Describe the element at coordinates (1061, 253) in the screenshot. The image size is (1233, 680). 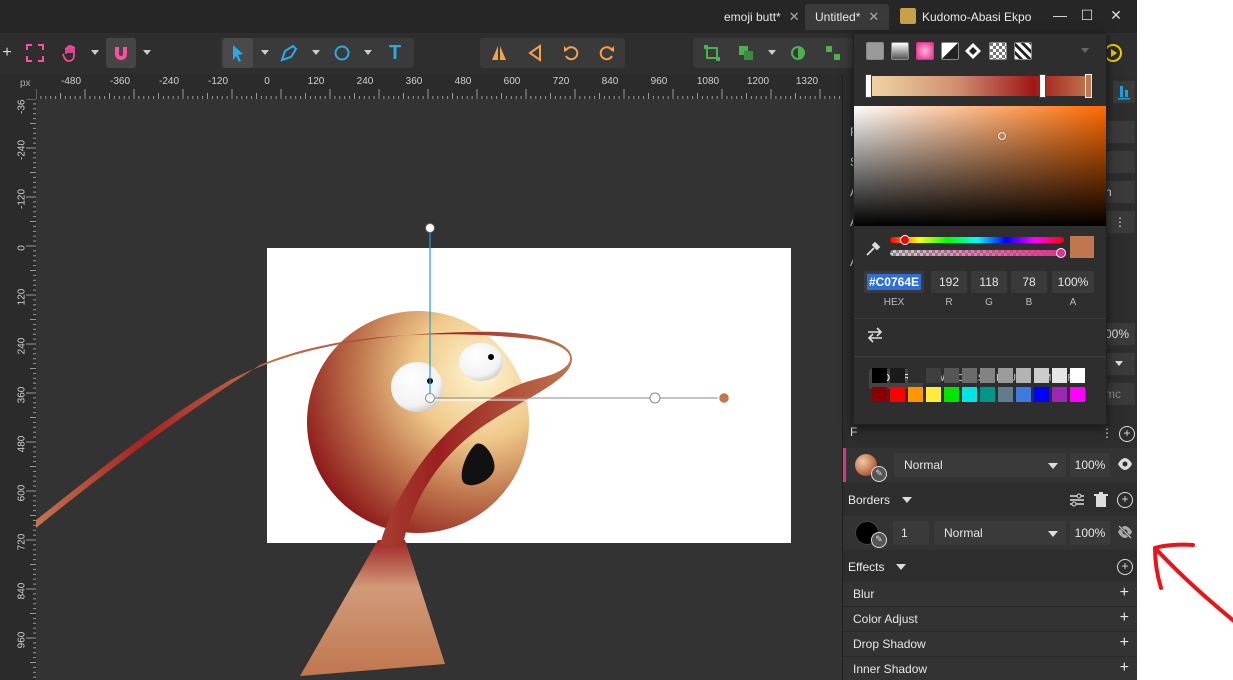
I see `alpha-handle` at that location.